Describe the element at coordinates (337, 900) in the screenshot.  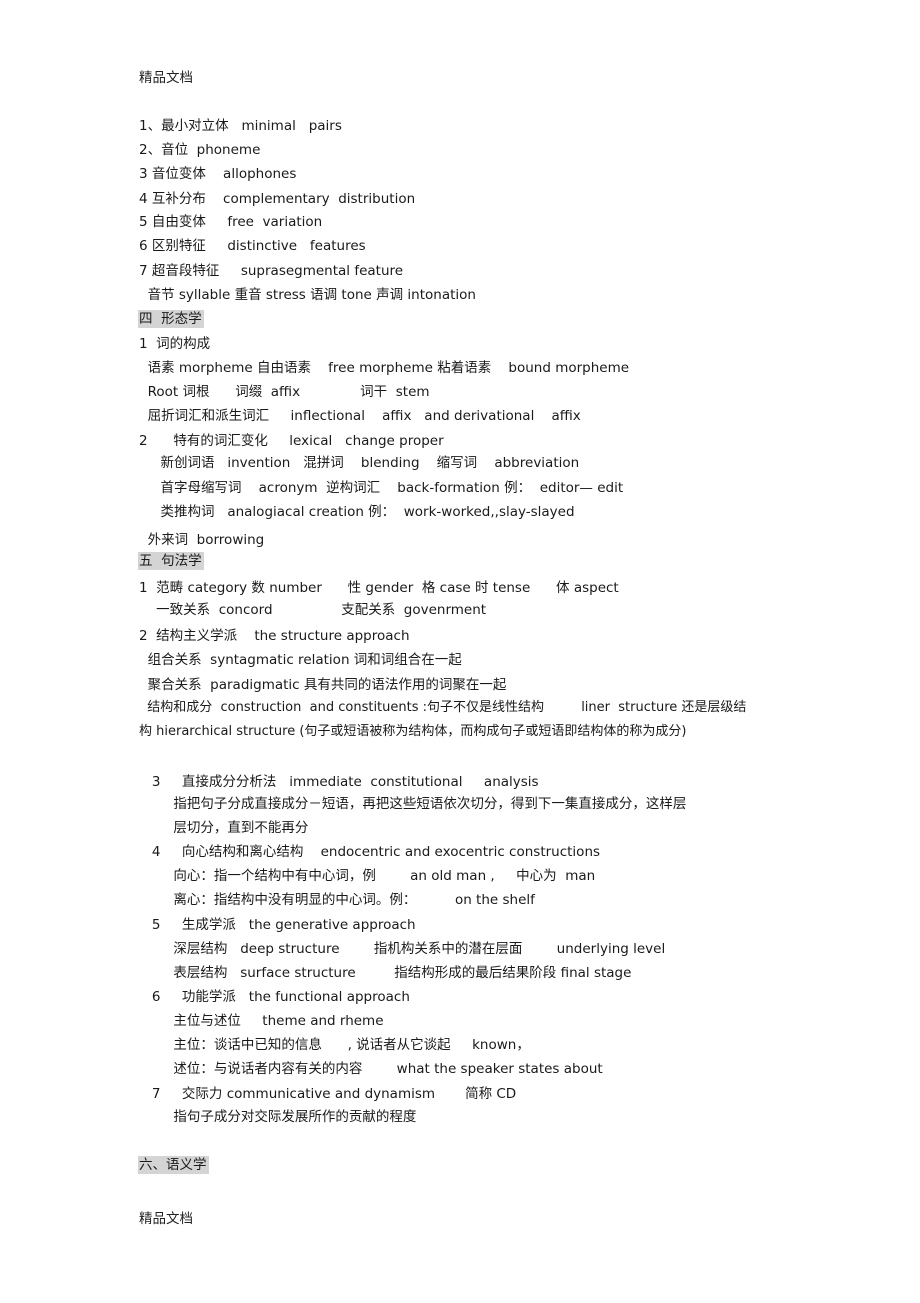
I see `text-line: 离心：指结构中没有明显的中心词。例： on the shelf` at that location.